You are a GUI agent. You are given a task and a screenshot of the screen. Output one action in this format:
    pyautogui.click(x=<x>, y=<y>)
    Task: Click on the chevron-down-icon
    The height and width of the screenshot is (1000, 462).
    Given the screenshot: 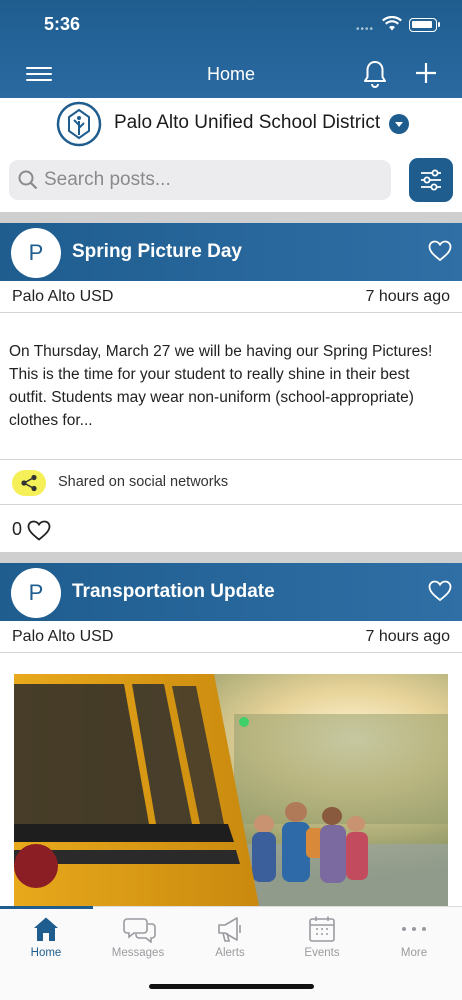 What is the action you would take?
    pyautogui.click(x=399, y=124)
    